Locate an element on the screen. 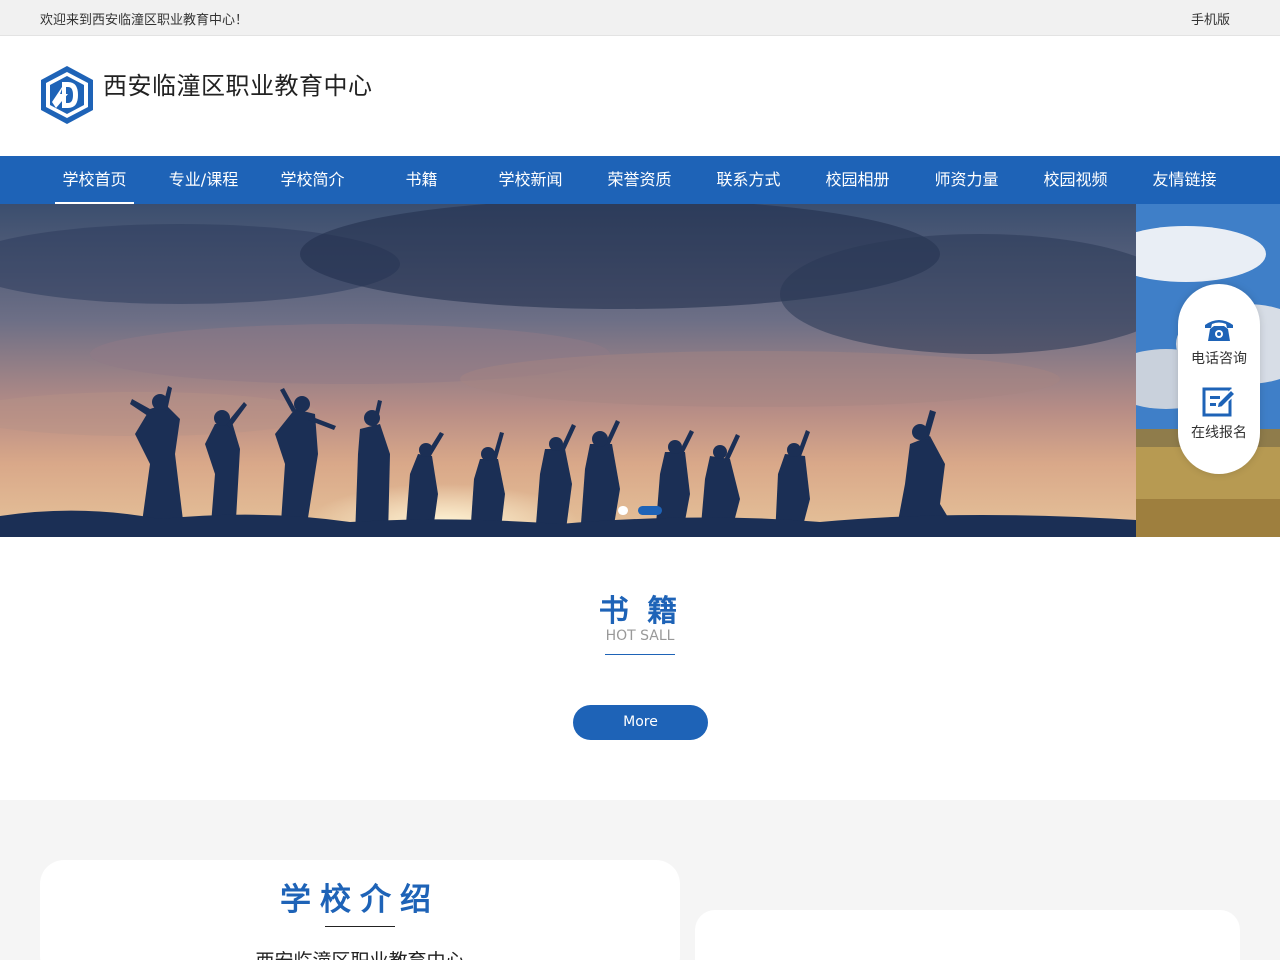 Image resolution: width=1280 pixels, height=960 pixels. nav-item-contact: 联系方式 is located at coordinates (748, 180).